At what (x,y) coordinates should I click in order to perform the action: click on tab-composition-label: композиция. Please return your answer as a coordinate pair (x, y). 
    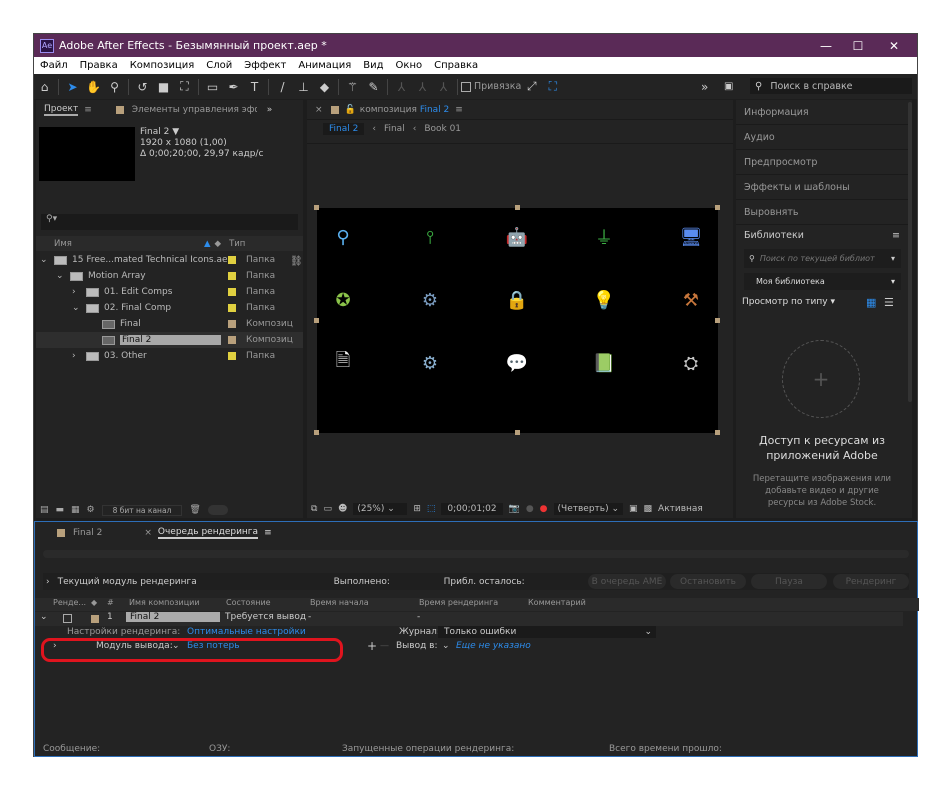
    Looking at the image, I should click on (388, 110).